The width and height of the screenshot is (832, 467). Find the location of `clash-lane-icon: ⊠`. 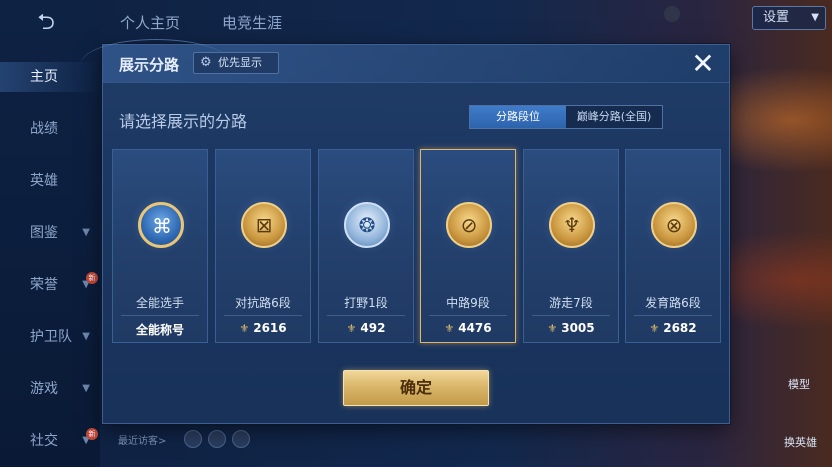

clash-lane-icon: ⊠ is located at coordinates (264, 225).